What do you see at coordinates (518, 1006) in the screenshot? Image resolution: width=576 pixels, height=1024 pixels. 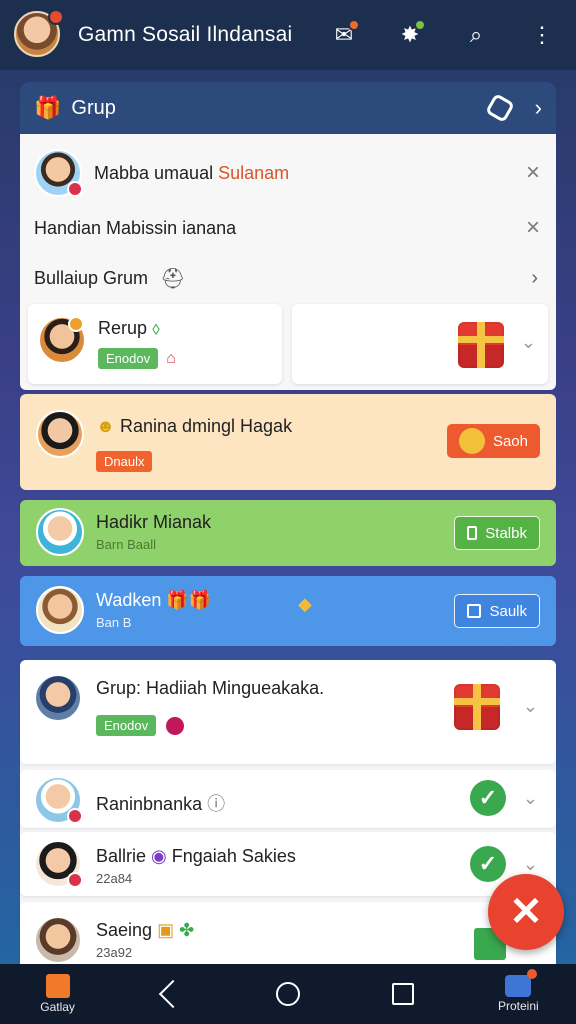 I see `nav-label: Proteini` at bounding box center [518, 1006].